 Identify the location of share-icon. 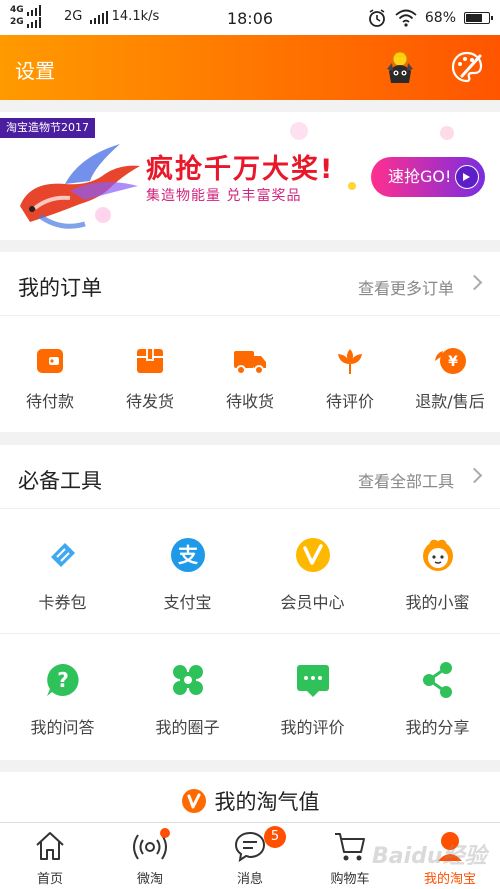
(437, 680).